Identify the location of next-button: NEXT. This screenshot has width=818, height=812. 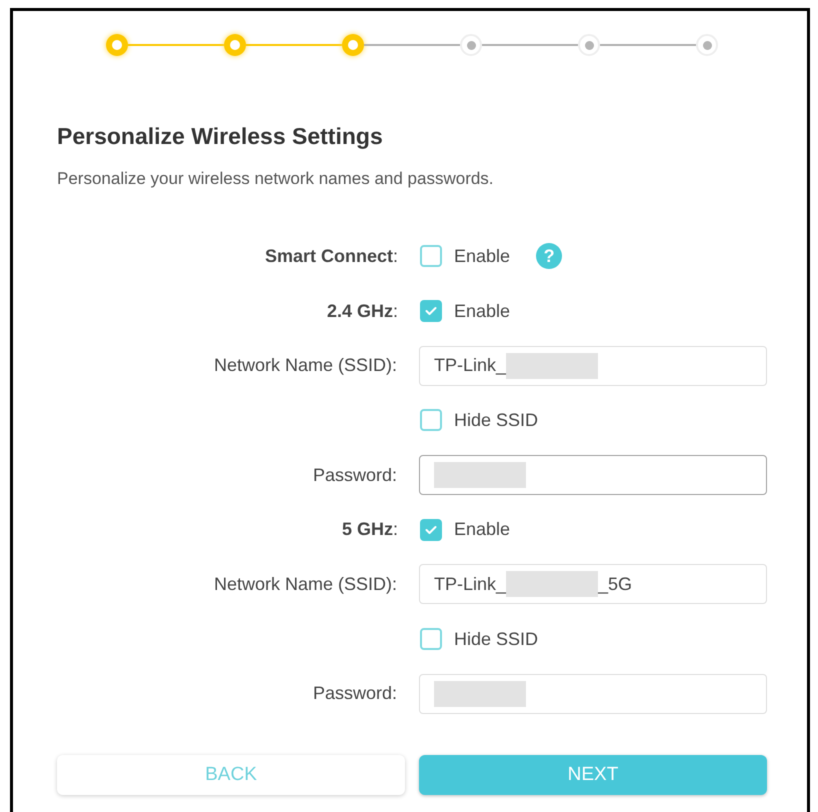
(593, 775).